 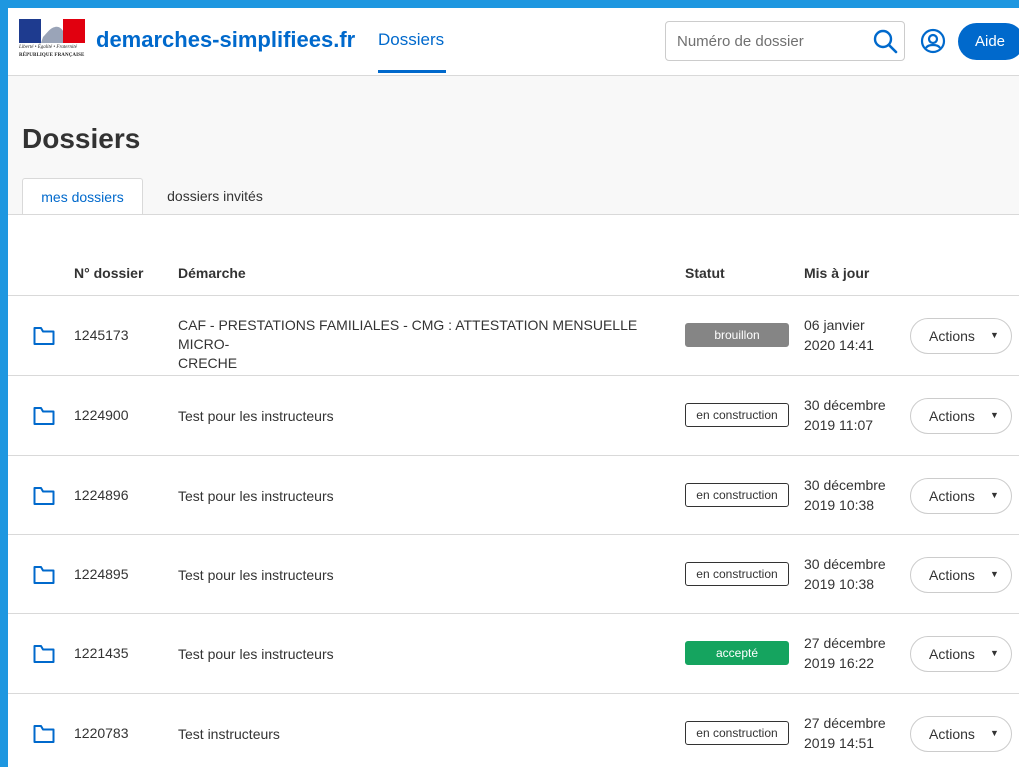 What do you see at coordinates (839, 335) in the screenshot?
I see `updated-date: 06 janvier 2020 14:41` at bounding box center [839, 335].